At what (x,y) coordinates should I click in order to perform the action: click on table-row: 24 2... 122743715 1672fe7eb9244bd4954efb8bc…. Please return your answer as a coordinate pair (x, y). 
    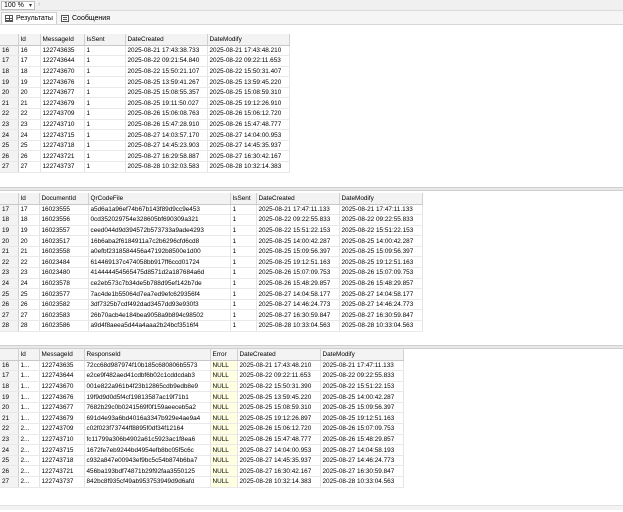
    Looking at the image, I should click on (202, 450).